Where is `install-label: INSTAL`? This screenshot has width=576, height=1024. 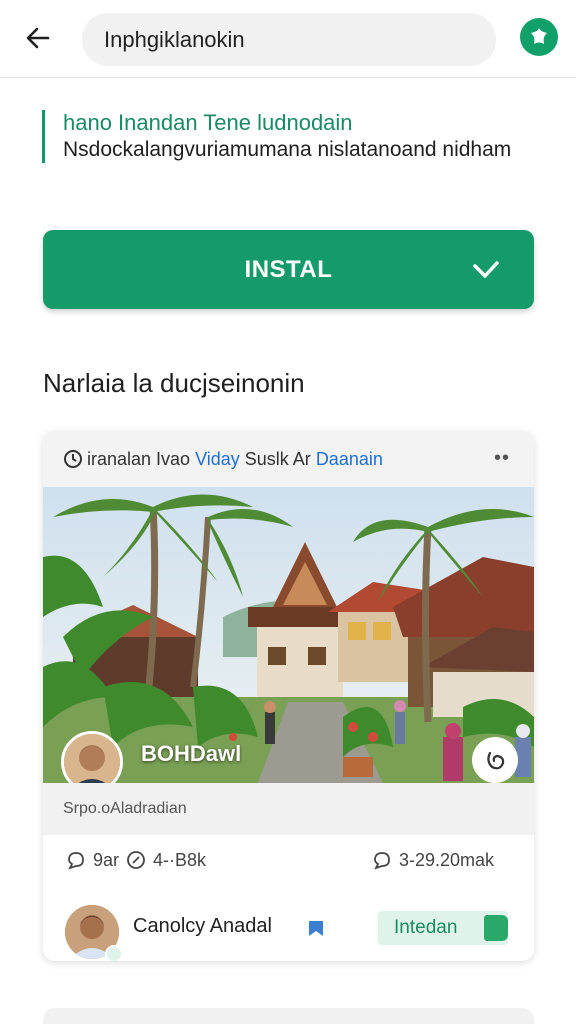
install-label: INSTAL is located at coordinates (288, 269).